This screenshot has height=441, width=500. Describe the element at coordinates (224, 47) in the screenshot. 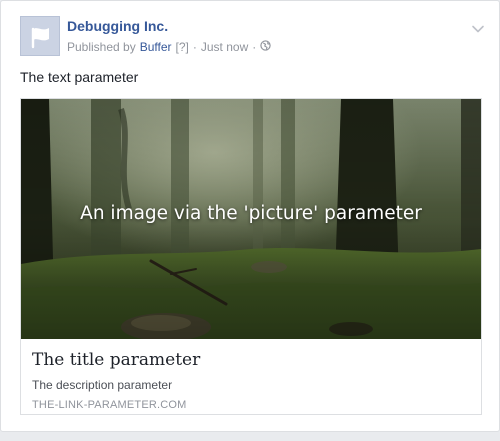

I see `post-timestamp: Just now` at that location.